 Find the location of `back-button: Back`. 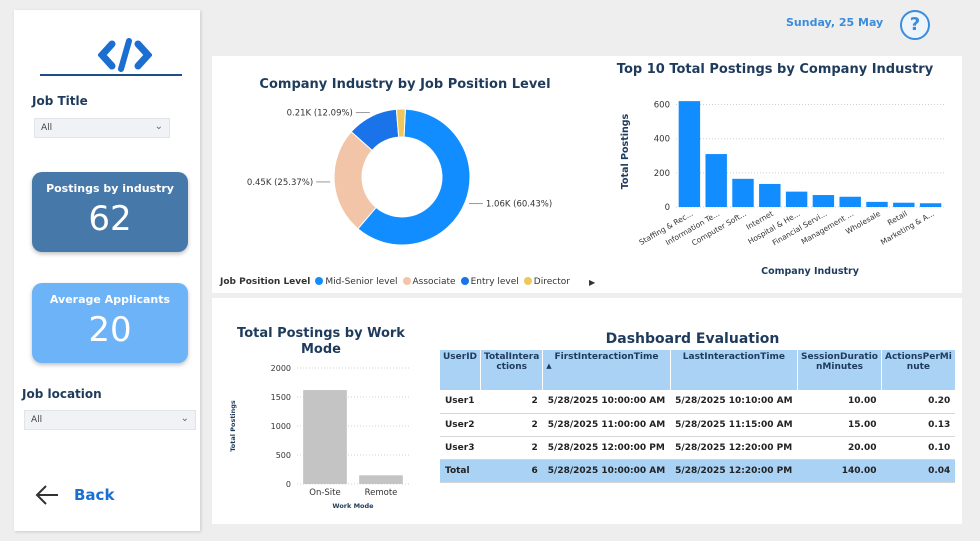

back-button: Back is located at coordinates (74, 495).